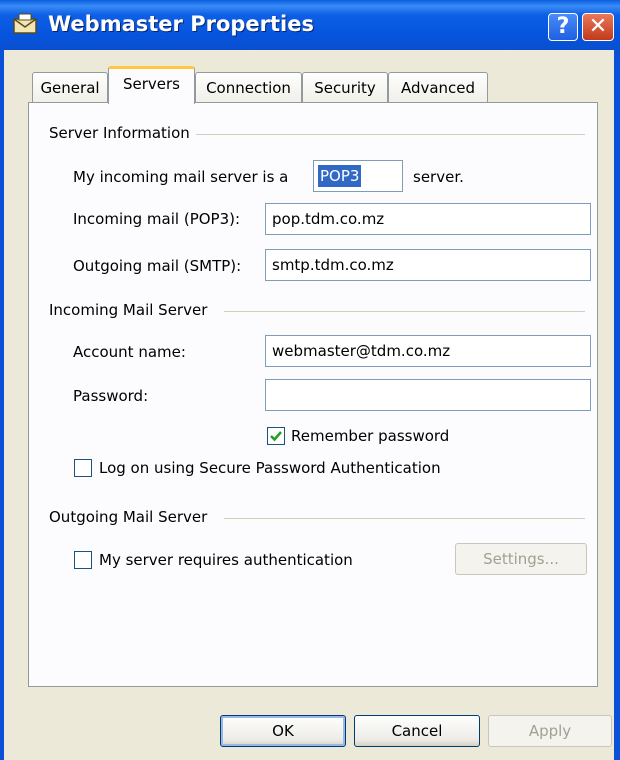 The height and width of the screenshot is (760, 620). I want to click on incoming-server-type-value: POP3, so click(340, 176).